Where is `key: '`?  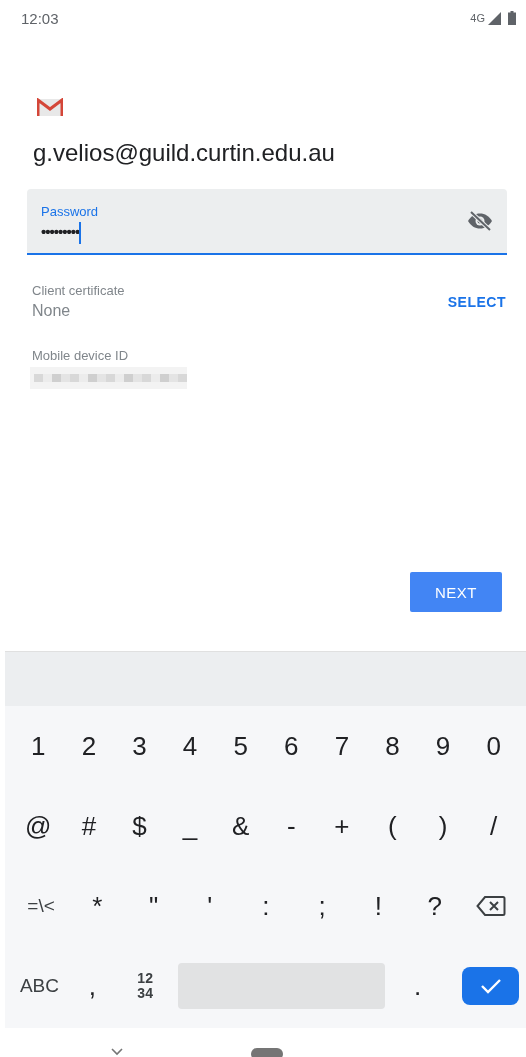 key: ' is located at coordinates (209, 906).